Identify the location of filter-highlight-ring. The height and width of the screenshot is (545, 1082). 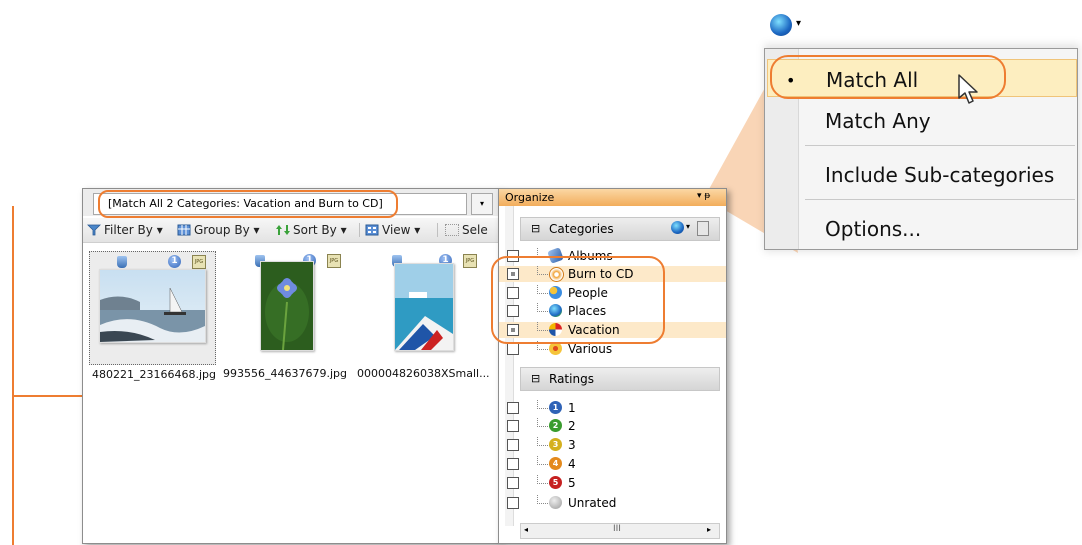
(248, 204).